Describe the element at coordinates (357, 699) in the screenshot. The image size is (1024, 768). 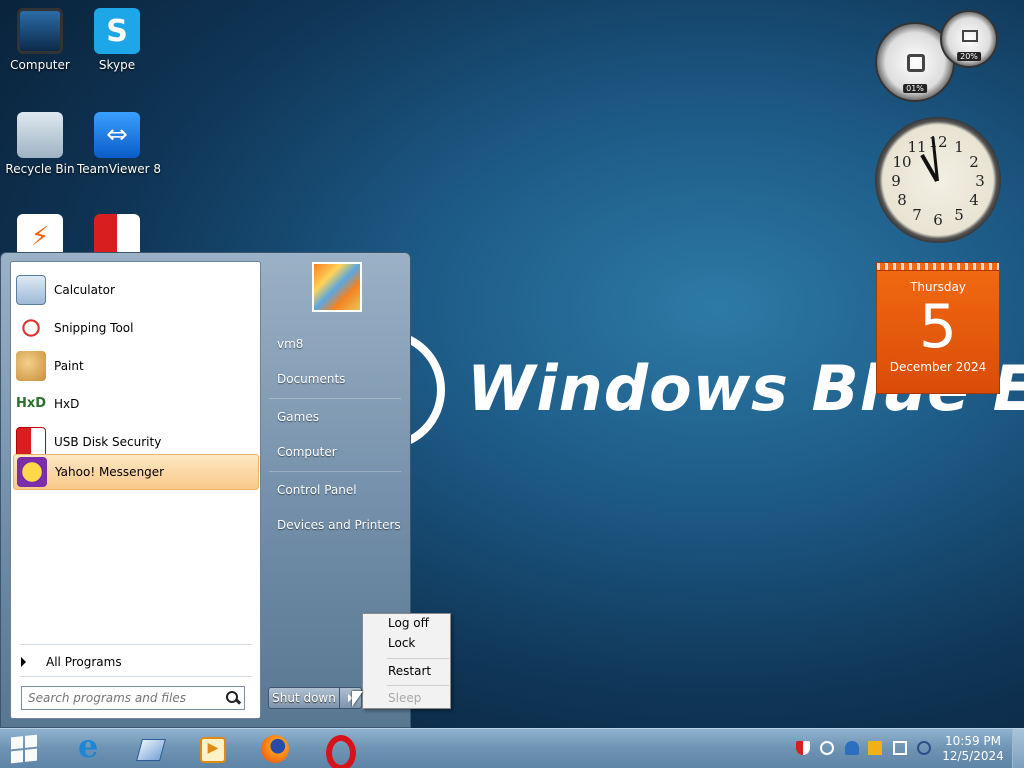
I see `mouse-cursor-icon` at that location.